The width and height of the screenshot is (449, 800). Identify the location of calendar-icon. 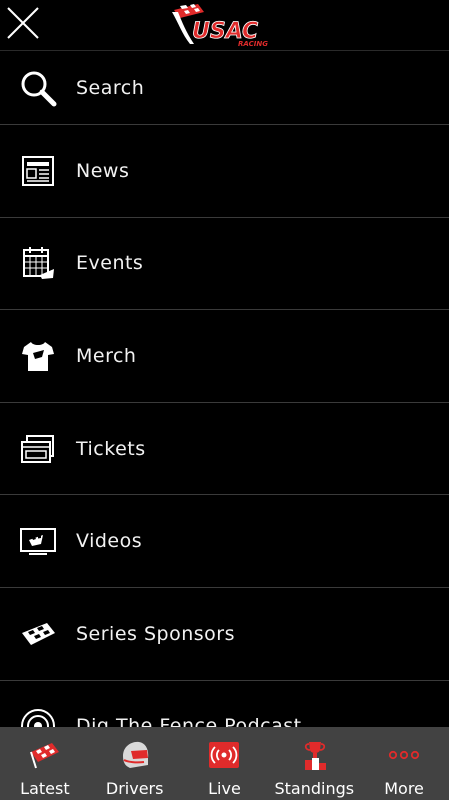
(38, 263).